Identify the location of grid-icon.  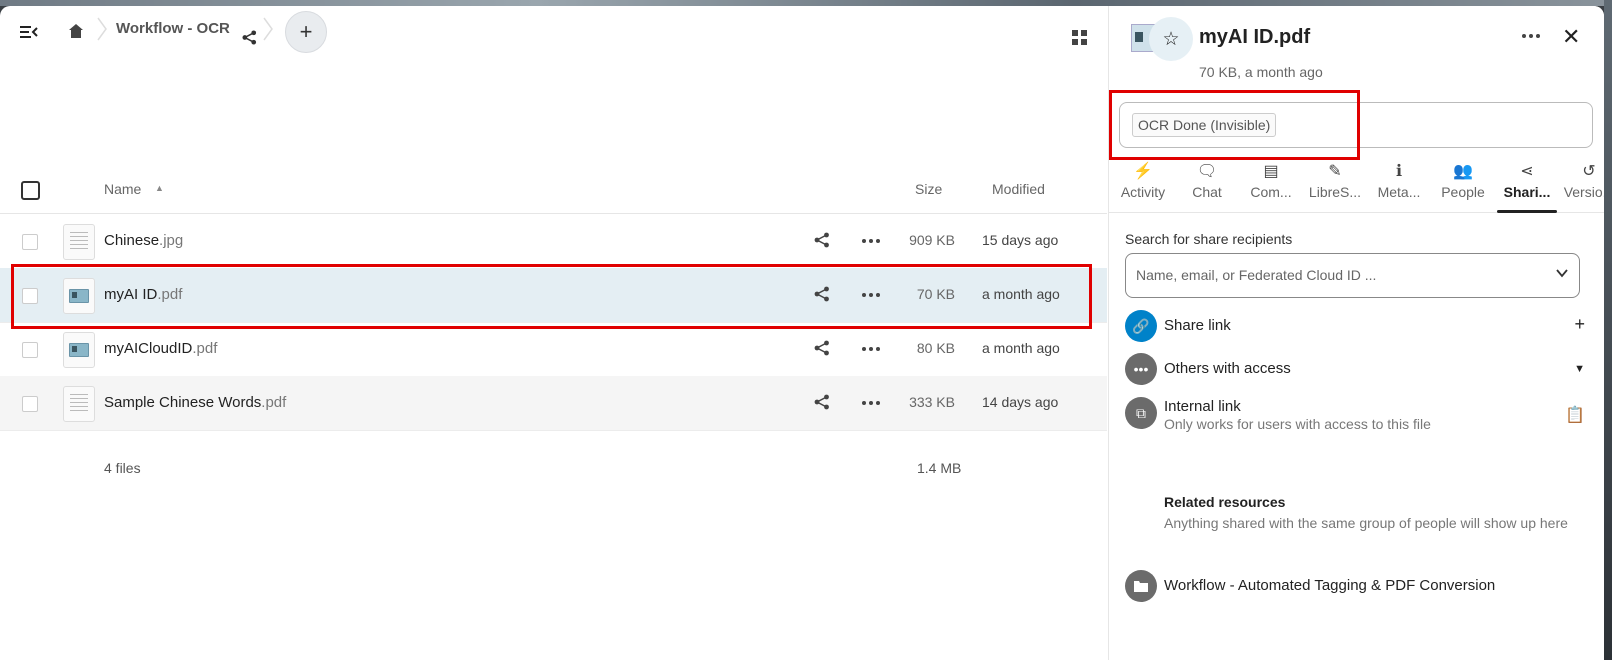
(1079, 37).